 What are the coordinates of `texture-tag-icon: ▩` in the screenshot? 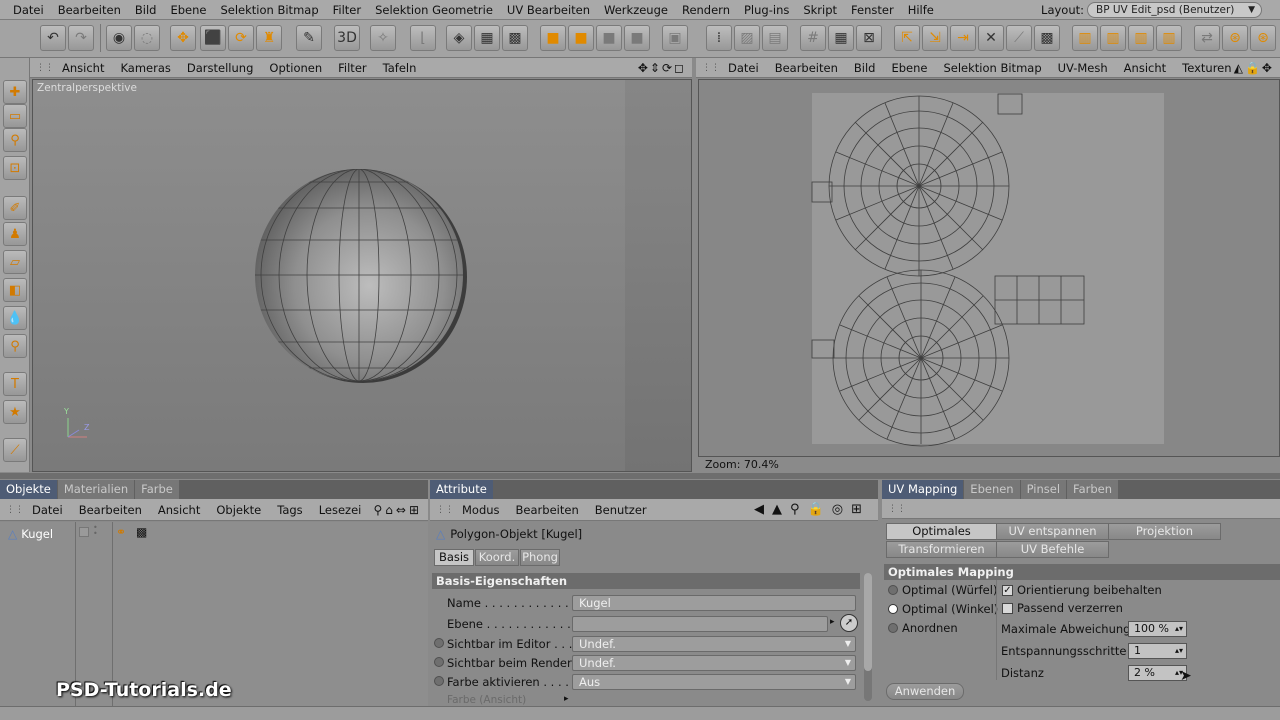 It's located at (141, 532).